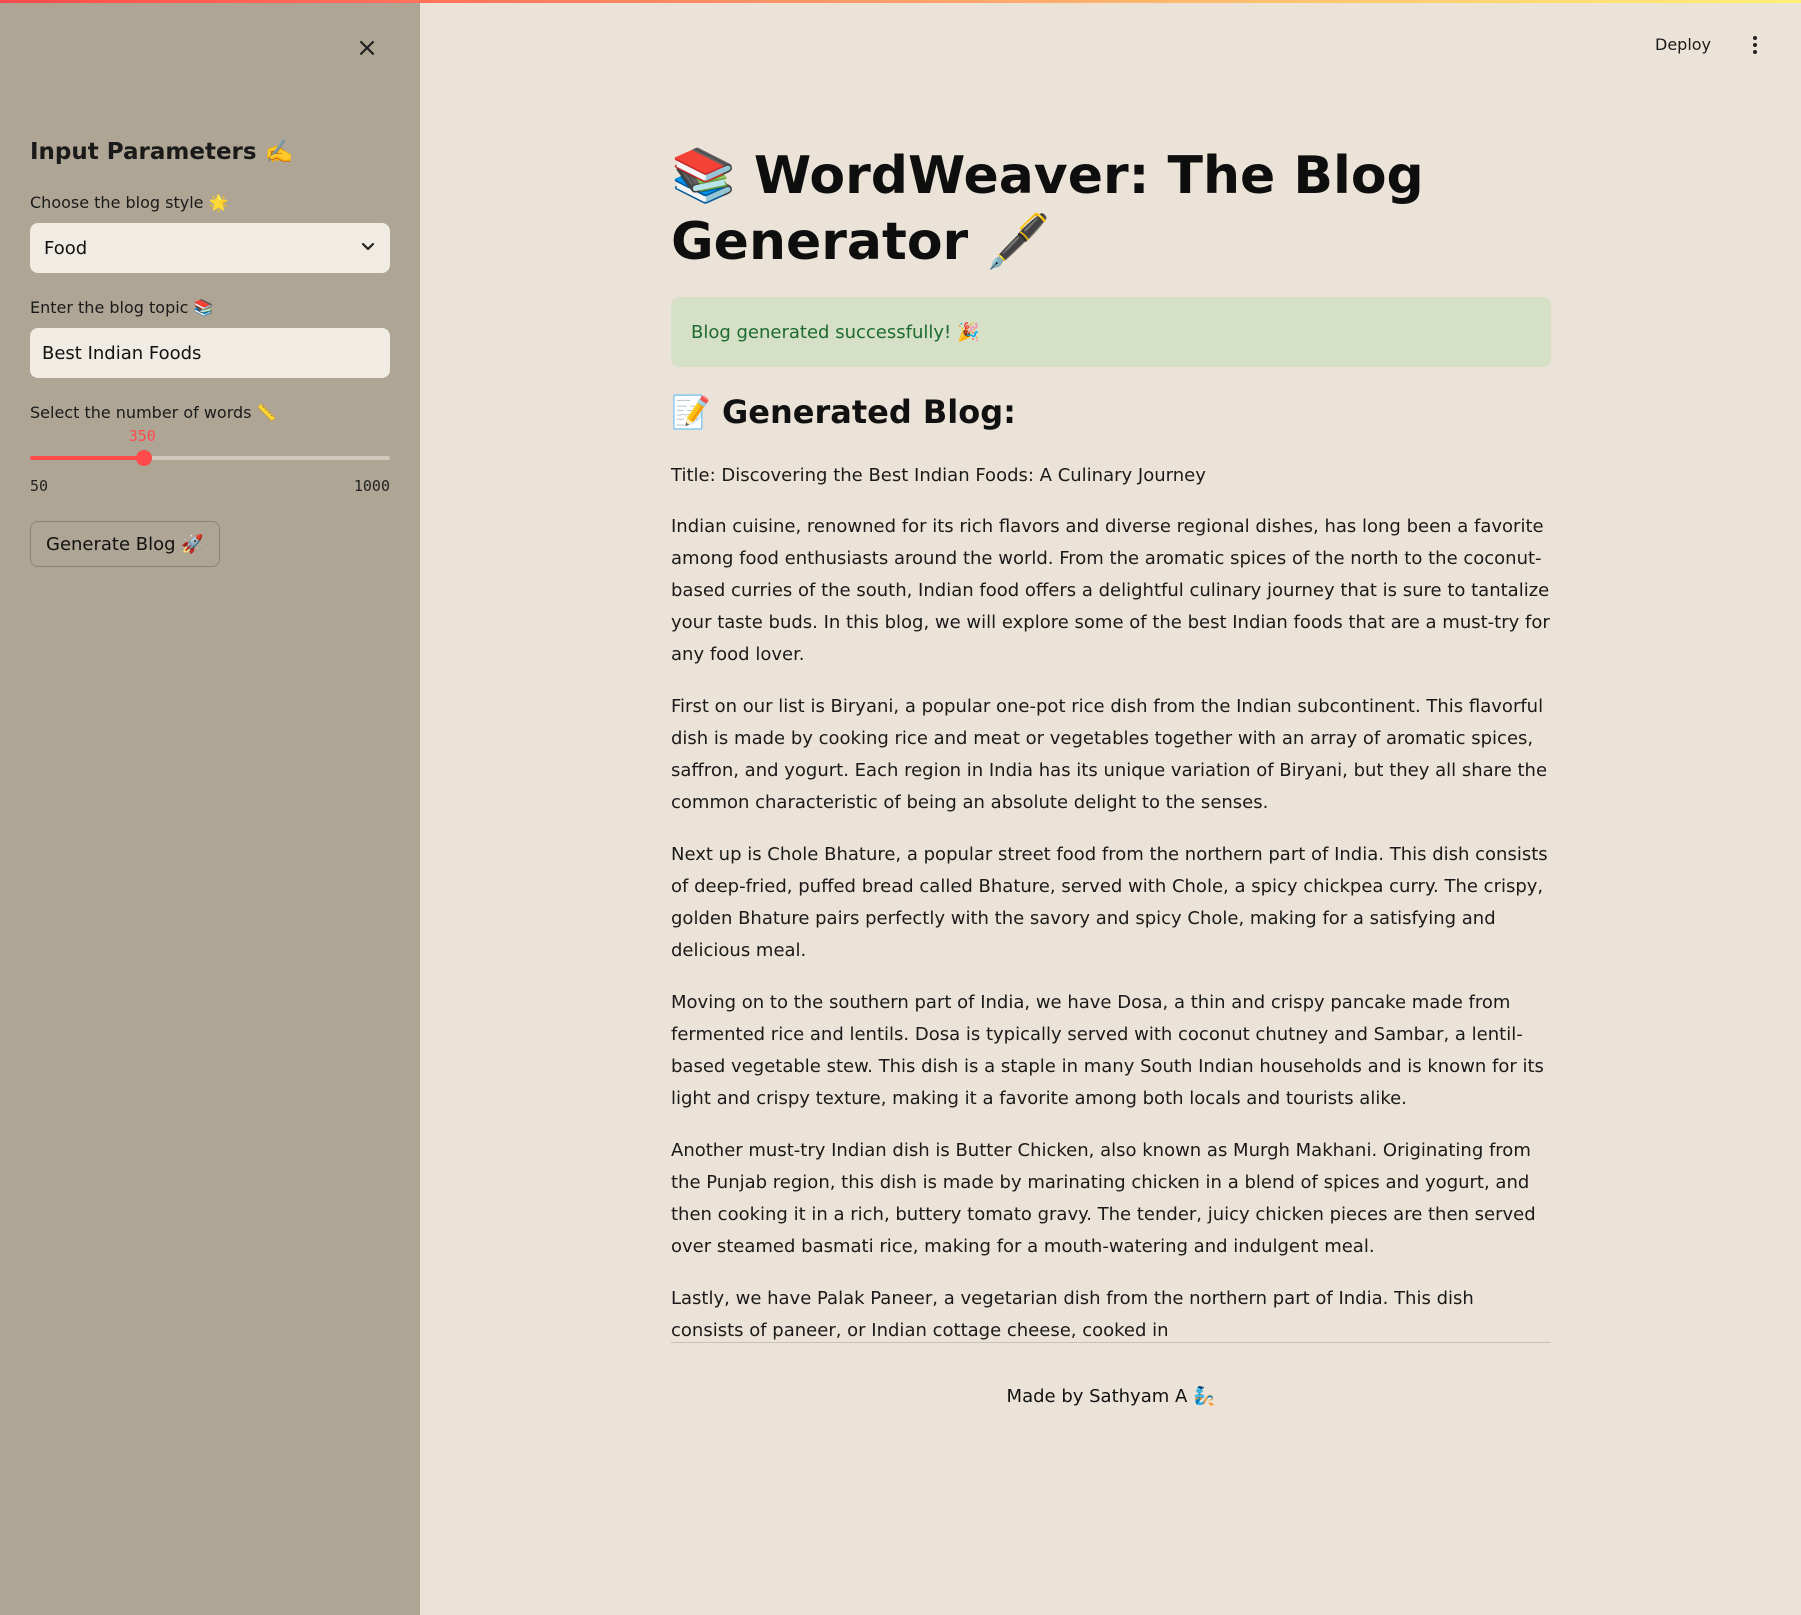 This screenshot has width=1801, height=1615. I want to click on generate-blog-label: Generate Blog 🚀, so click(125, 544).